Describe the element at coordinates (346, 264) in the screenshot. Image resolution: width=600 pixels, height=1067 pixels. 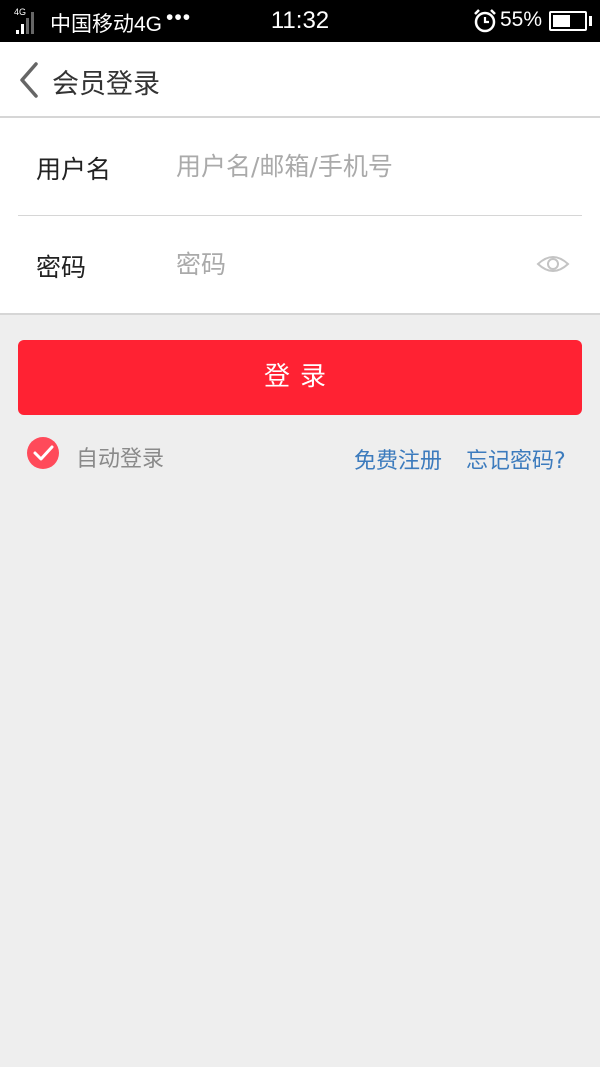
I see `password-input` at that location.